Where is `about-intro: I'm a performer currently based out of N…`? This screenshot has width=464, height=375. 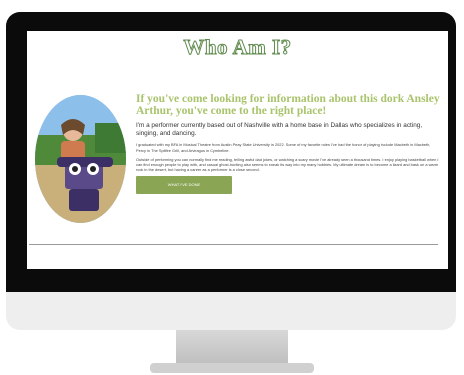
about-intro: I'm a performer currently based out of N… is located at coordinates (279, 130).